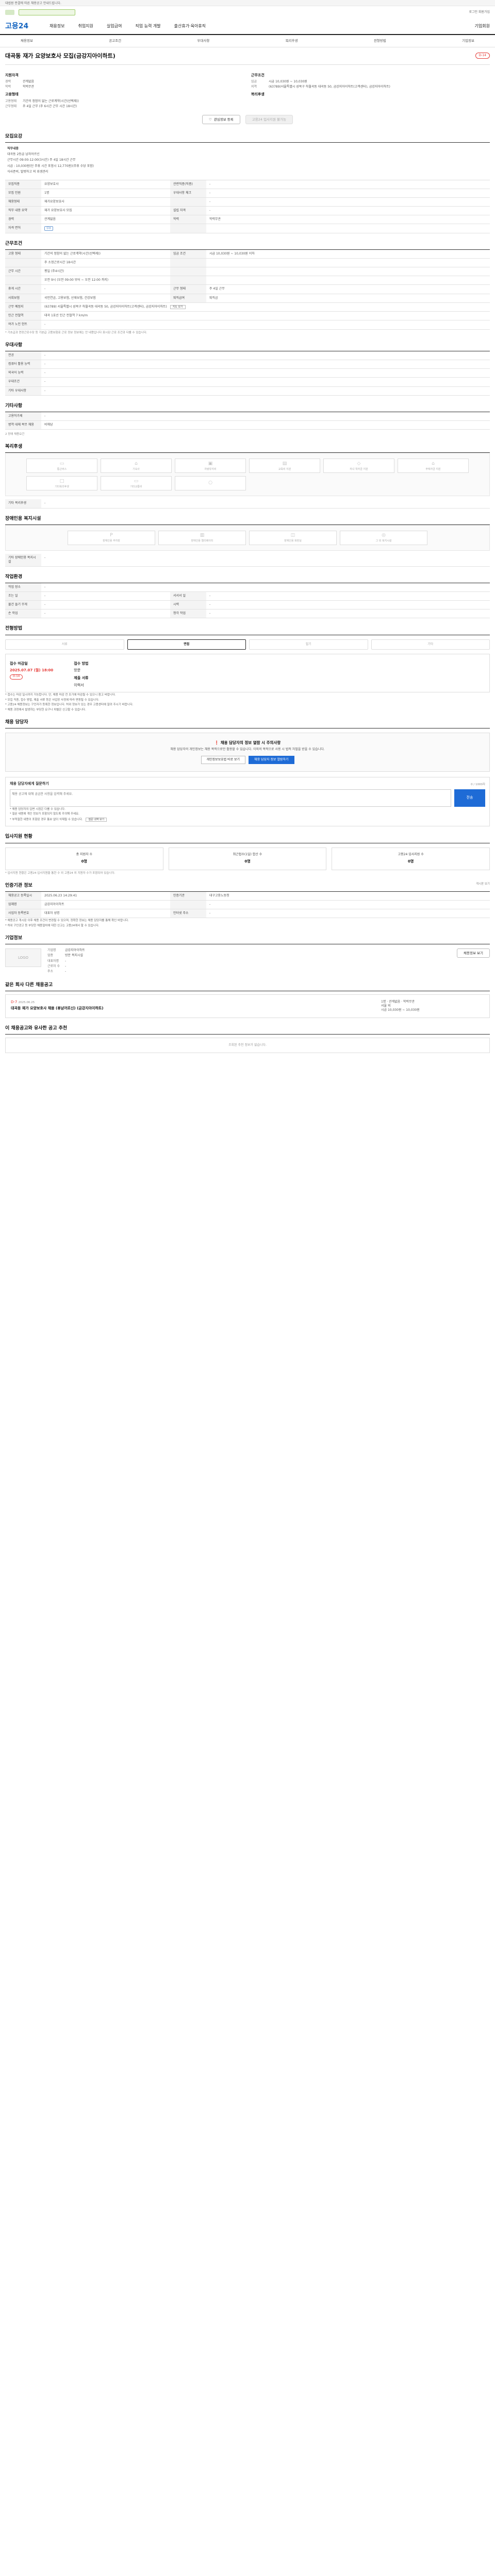 Image resolution: width=495 pixels, height=2576 pixels. Describe the element at coordinates (247, 298) in the screenshot. I see `table-row: 사회보험 국민연금, 고용보험, 산재보험, 건강보험 퇴직급여 퇴직금` at that location.